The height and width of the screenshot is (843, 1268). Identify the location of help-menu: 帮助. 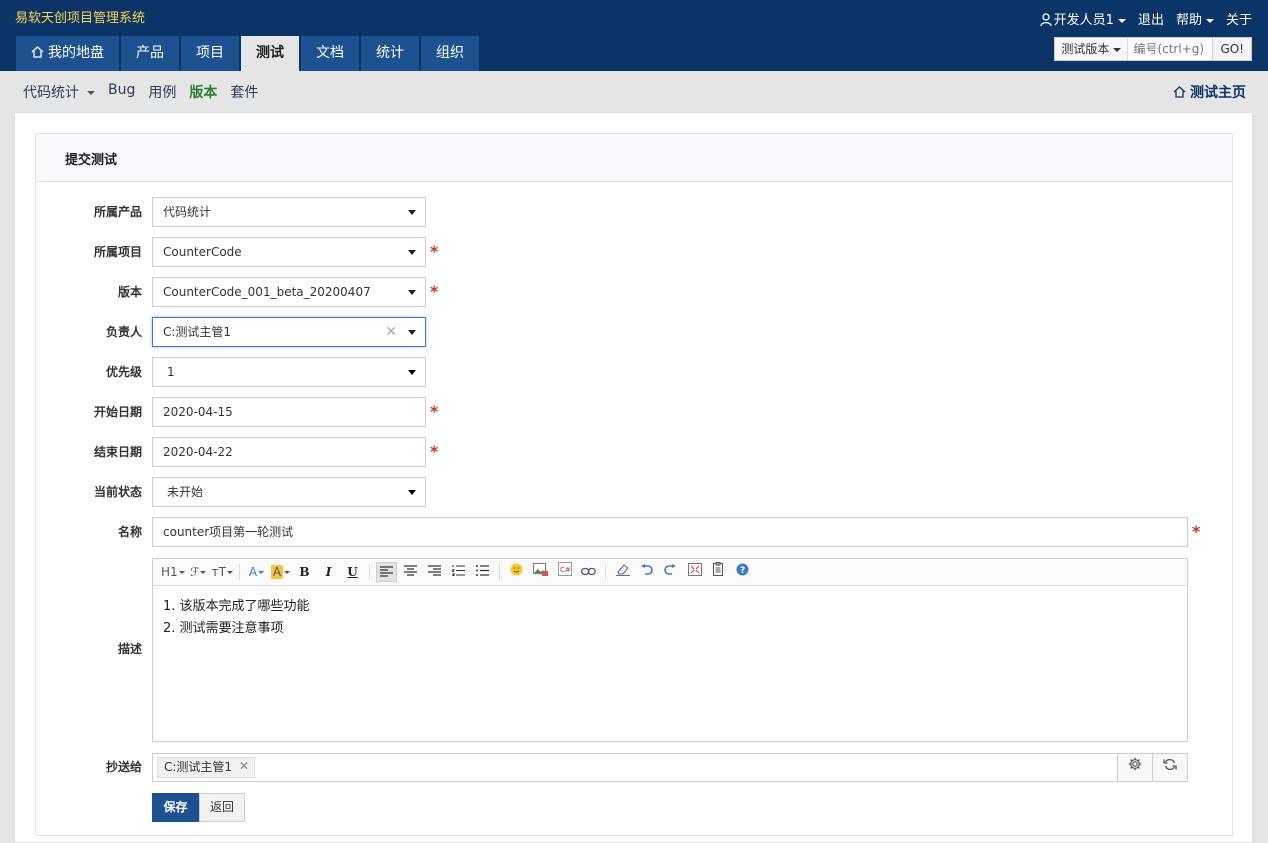
(1195, 18).